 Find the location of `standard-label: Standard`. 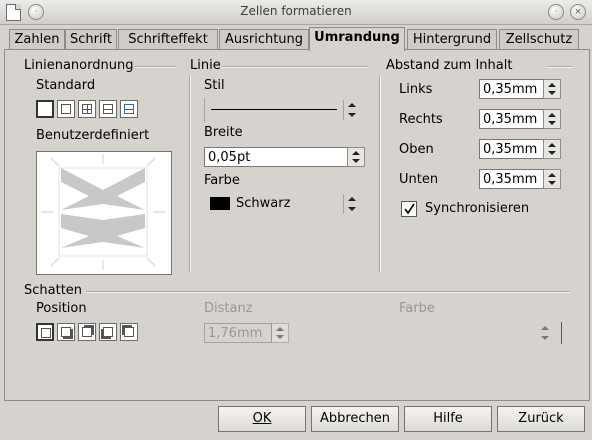

standard-label: Standard is located at coordinates (66, 85).